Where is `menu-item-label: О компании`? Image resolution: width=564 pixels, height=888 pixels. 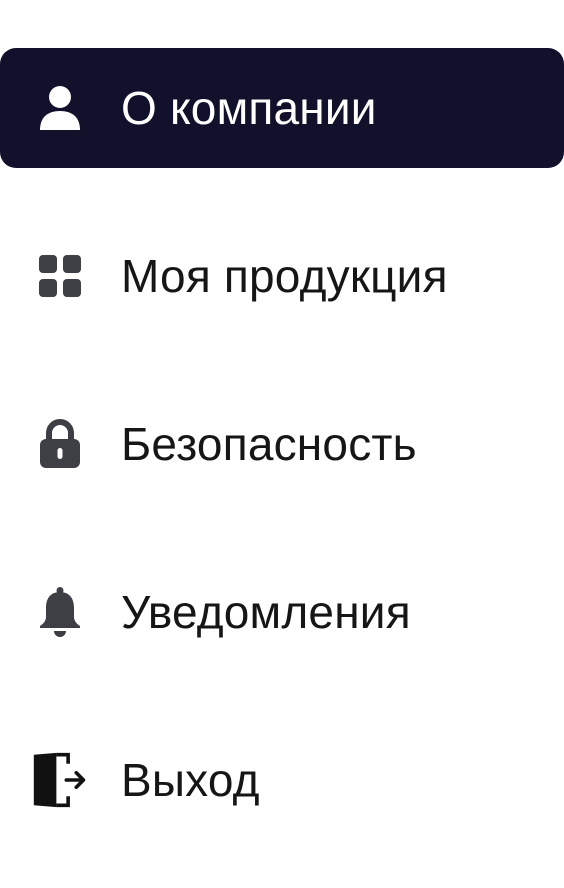 menu-item-label: О компании is located at coordinates (249, 108).